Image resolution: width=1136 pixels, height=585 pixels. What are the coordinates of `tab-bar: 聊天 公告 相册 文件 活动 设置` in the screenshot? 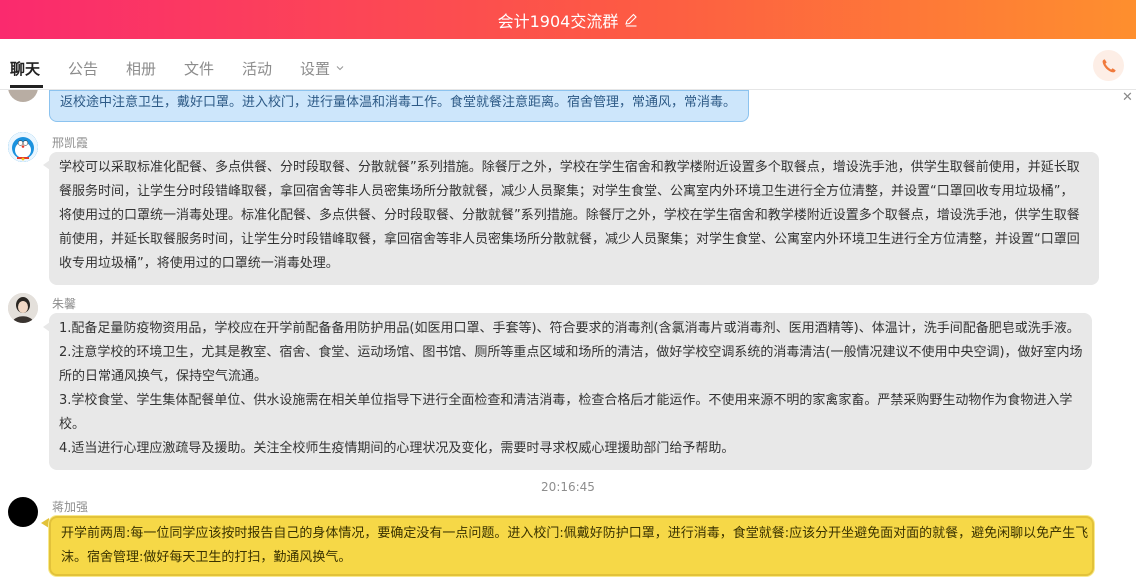 It's located at (568, 64).